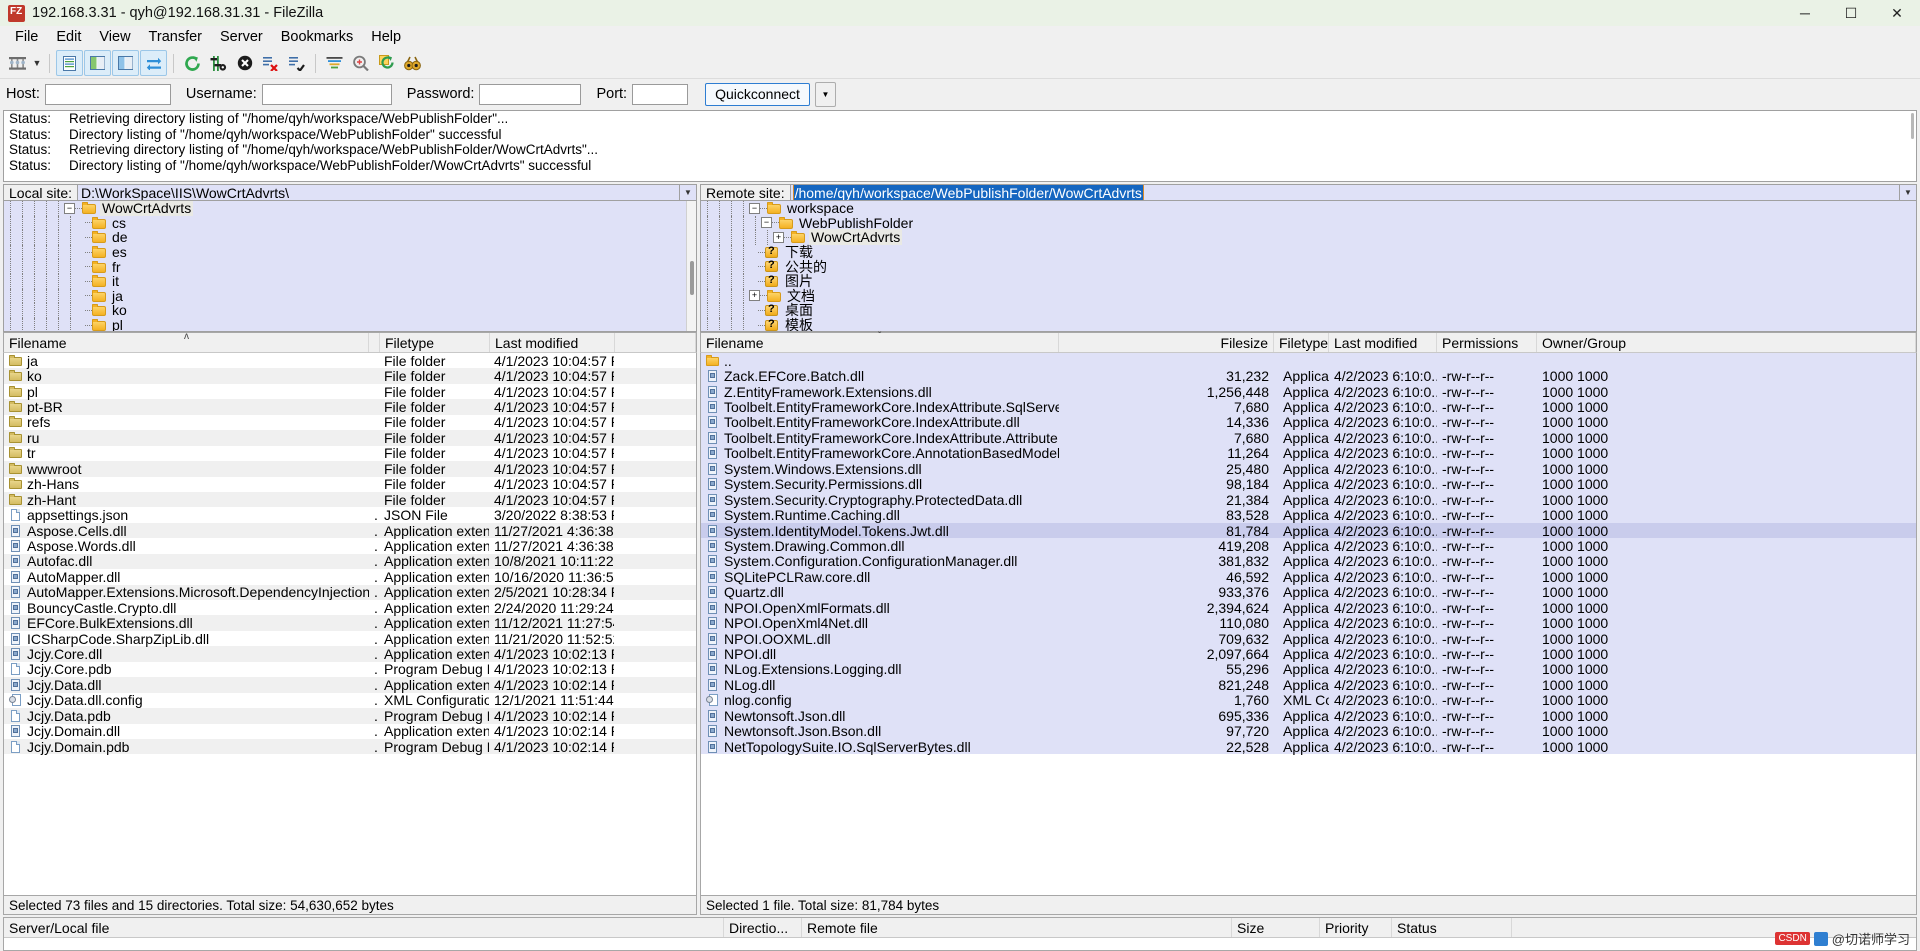  What do you see at coordinates (350, 376) in the screenshot?
I see `table-row: ko File folder 4/1/2023 10:04:57 PM` at bounding box center [350, 376].